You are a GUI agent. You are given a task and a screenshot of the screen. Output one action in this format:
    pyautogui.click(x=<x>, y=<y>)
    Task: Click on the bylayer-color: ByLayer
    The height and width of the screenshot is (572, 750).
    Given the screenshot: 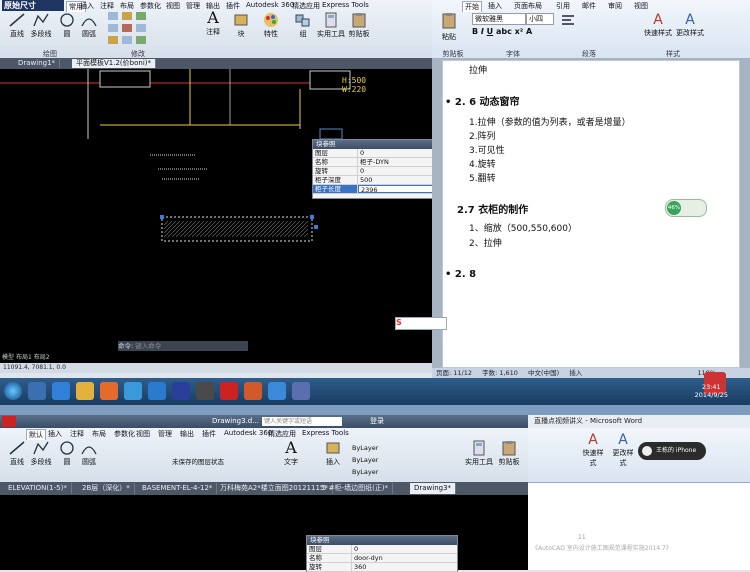 What is the action you would take?
    pyautogui.click(x=390, y=448)
    